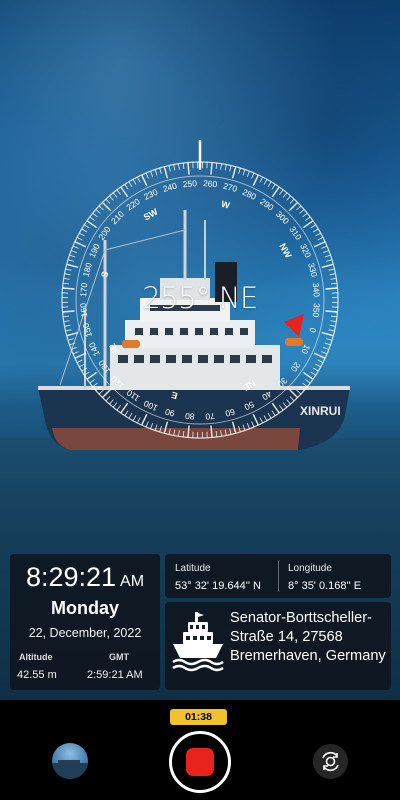 This screenshot has height=800, width=400. I want to click on compass-degree-label: 290, so click(267, 204).